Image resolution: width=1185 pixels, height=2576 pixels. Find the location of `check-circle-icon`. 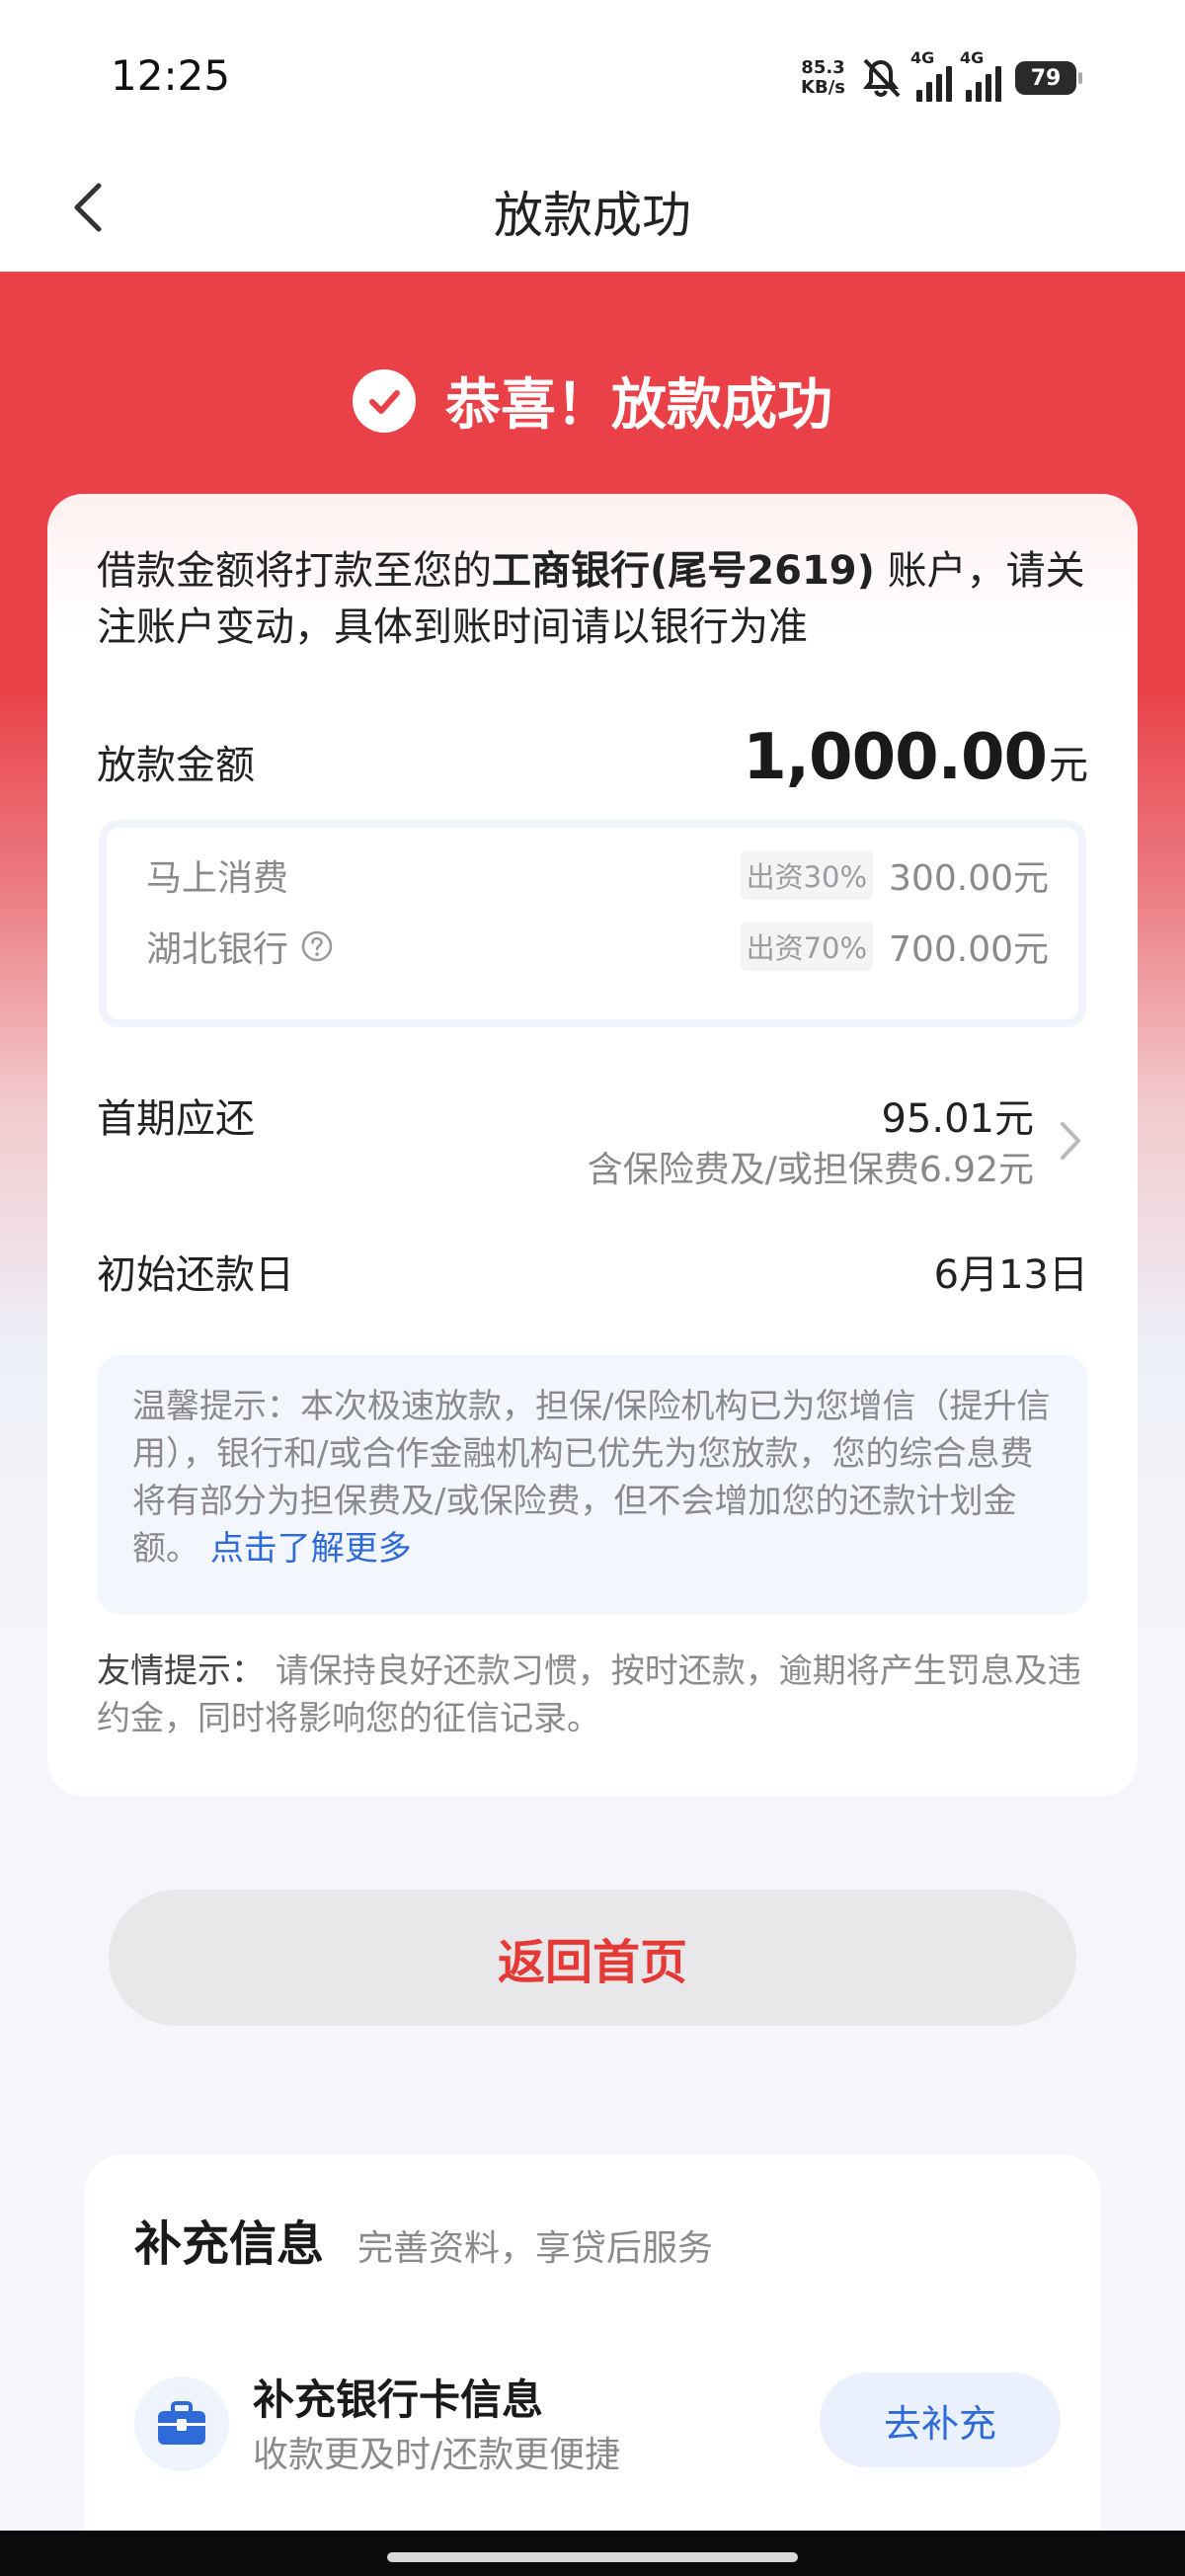

check-circle-icon is located at coordinates (385, 400).